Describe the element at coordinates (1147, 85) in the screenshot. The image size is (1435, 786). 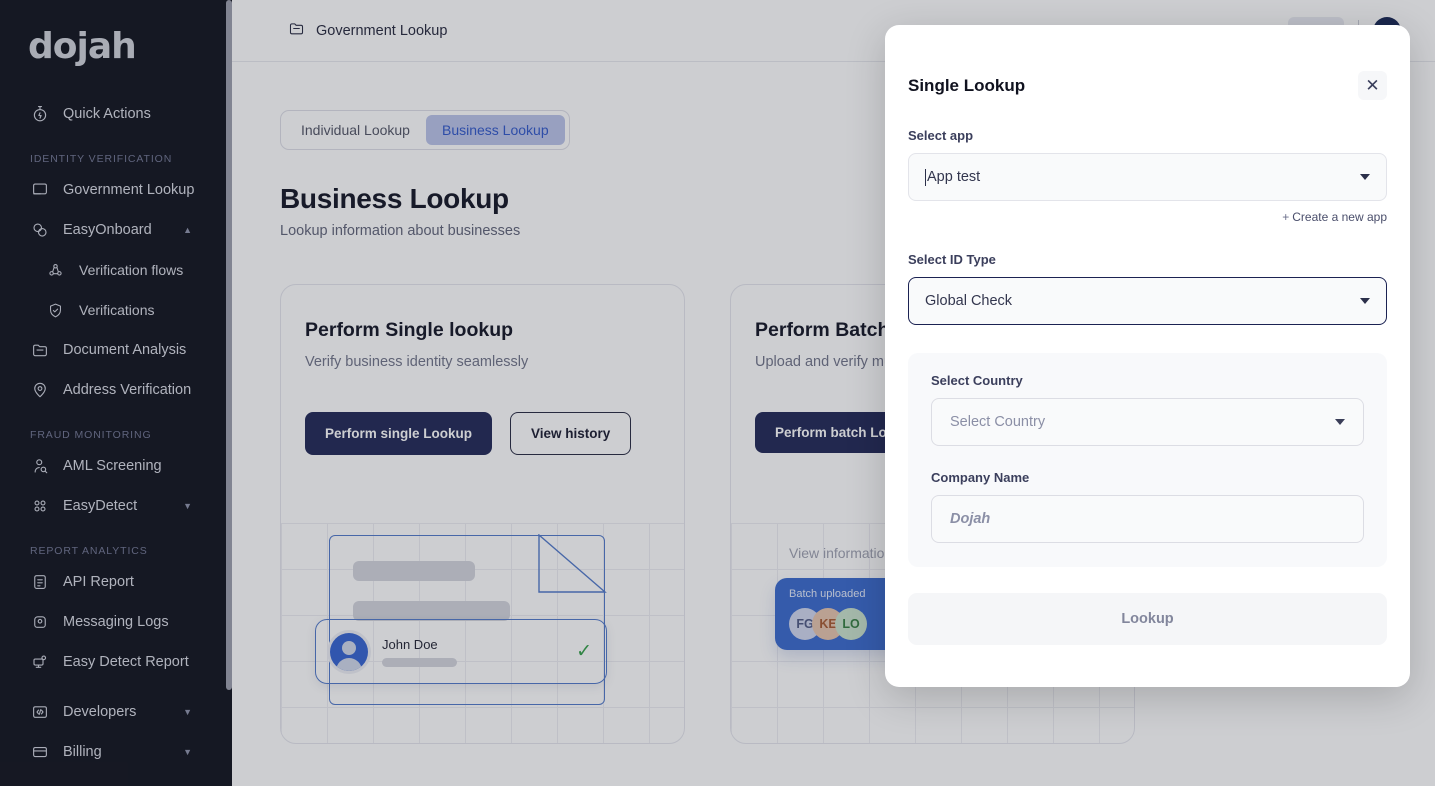
I see `modal-header: Single Lookup ✕` at that location.